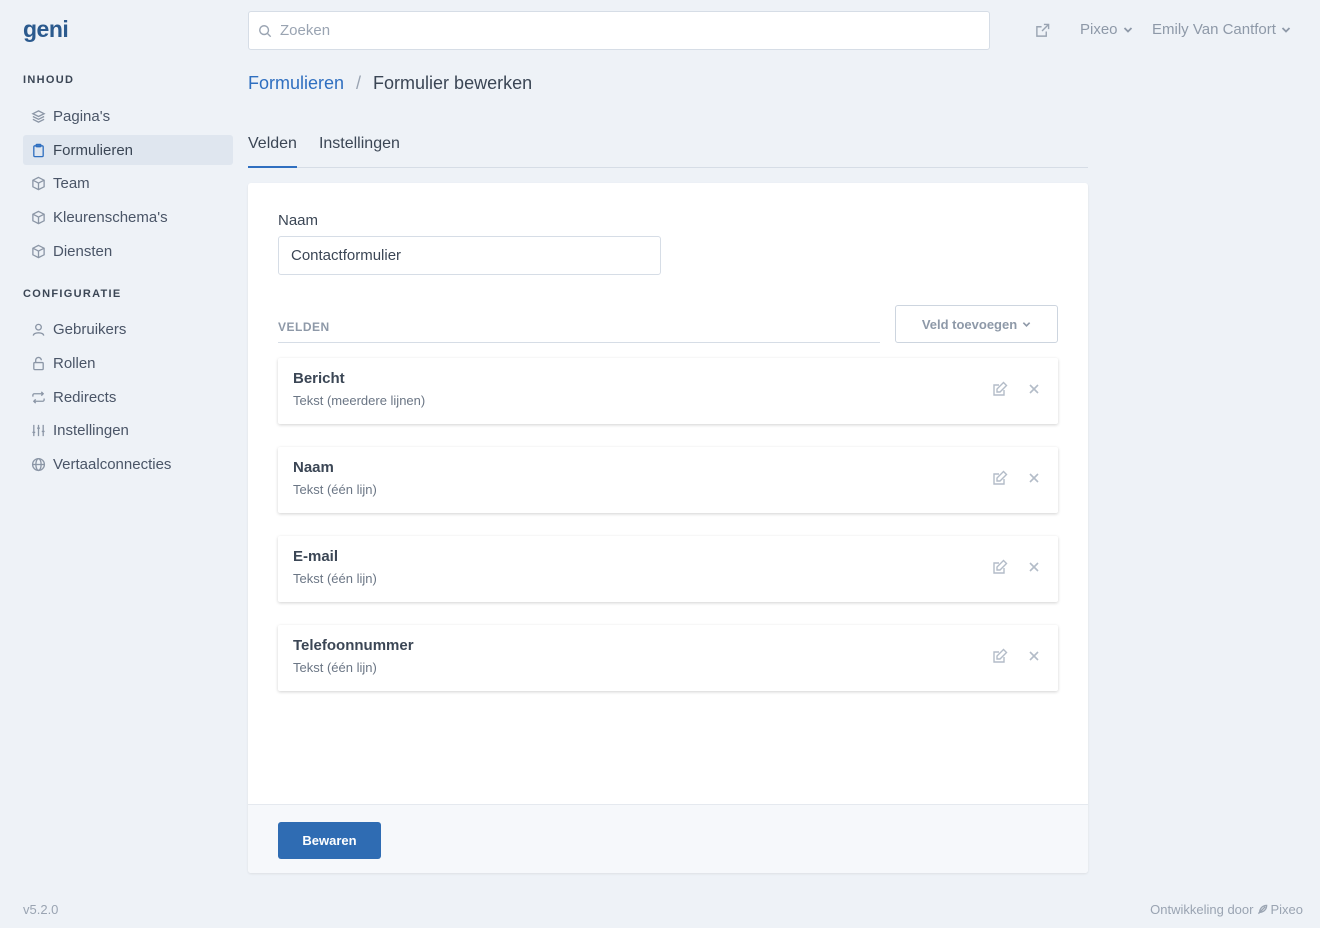 The image size is (1320, 928). Describe the element at coordinates (329, 840) in the screenshot. I see `save-button: Bewaren` at that location.